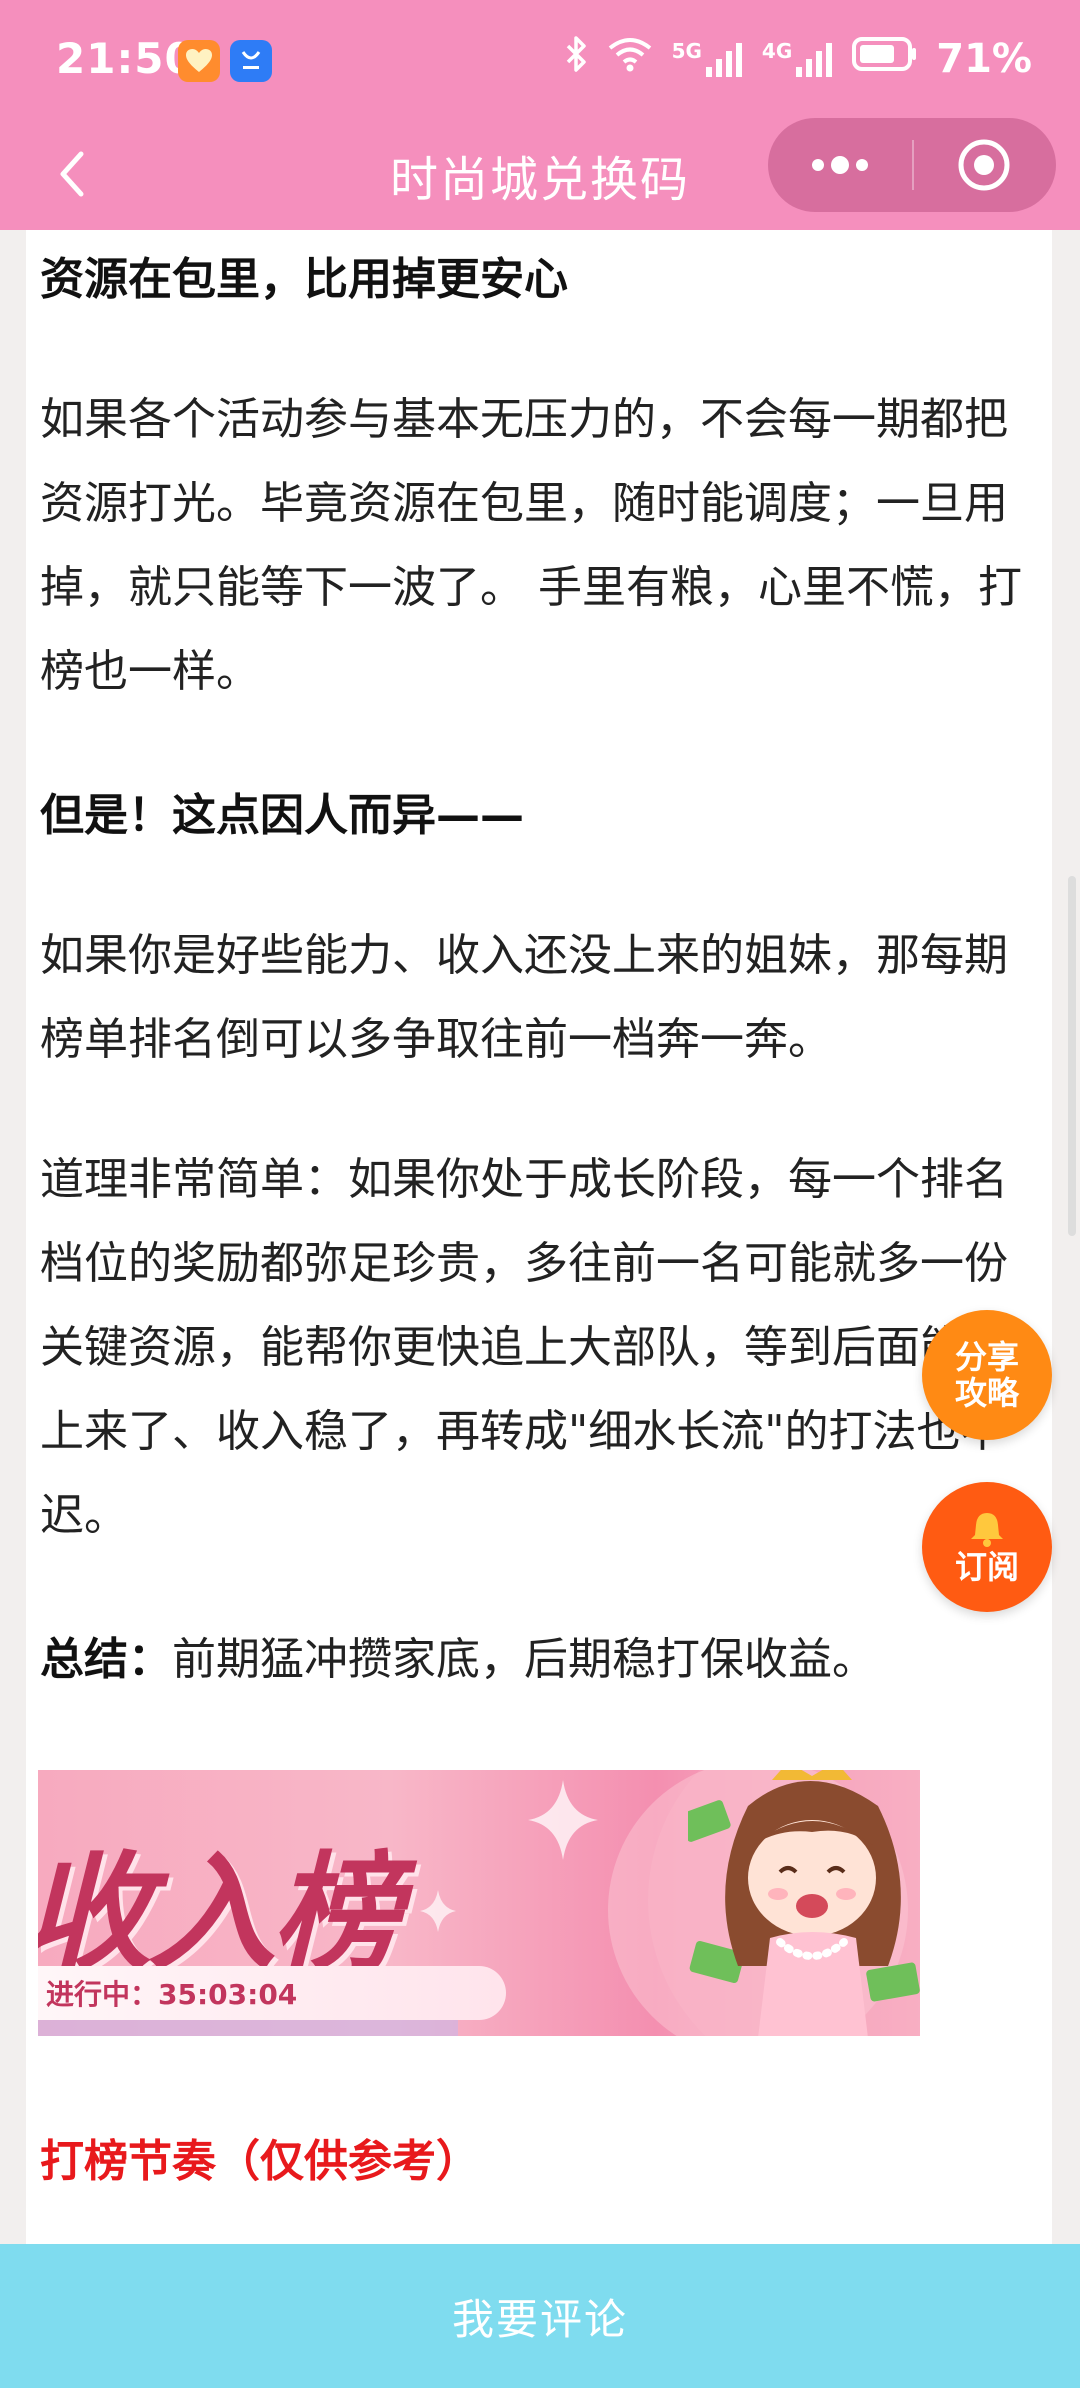 This screenshot has height=2388, width=1080. I want to click on signal-5g-icon: 5G, so click(708, 59).